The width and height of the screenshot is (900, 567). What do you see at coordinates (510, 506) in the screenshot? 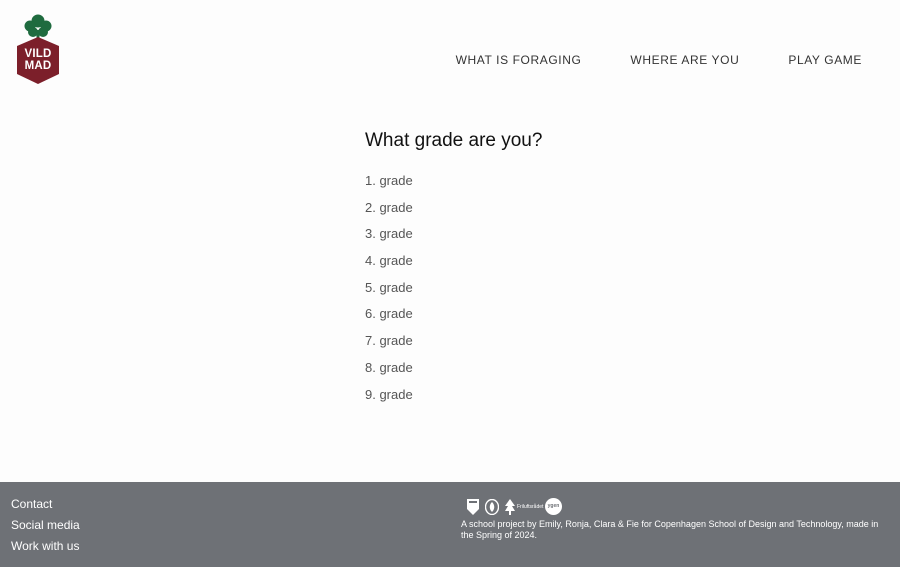
I see `friluftsraadet-logo-icon` at bounding box center [510, 506].